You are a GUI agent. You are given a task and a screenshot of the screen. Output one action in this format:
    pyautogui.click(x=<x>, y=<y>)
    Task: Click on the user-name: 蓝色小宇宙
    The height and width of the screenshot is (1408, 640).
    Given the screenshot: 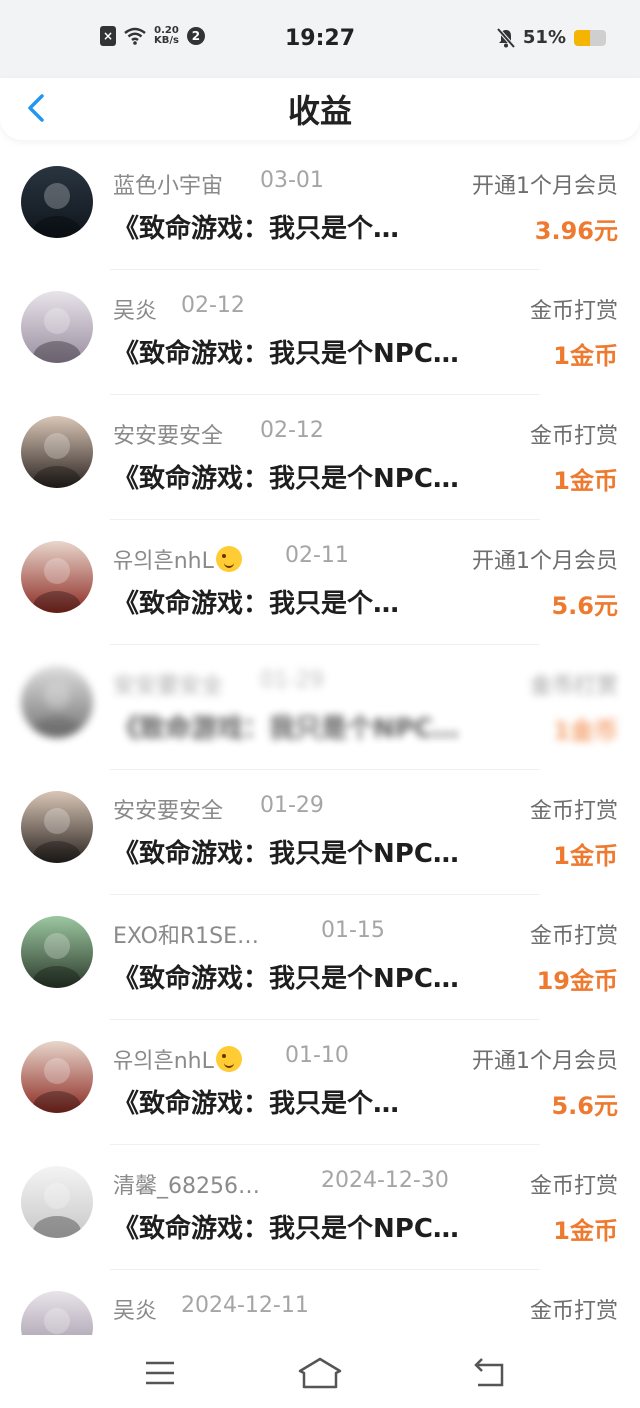 What is the action you would take?
    pyautogui.click(x=168, y=186)
    